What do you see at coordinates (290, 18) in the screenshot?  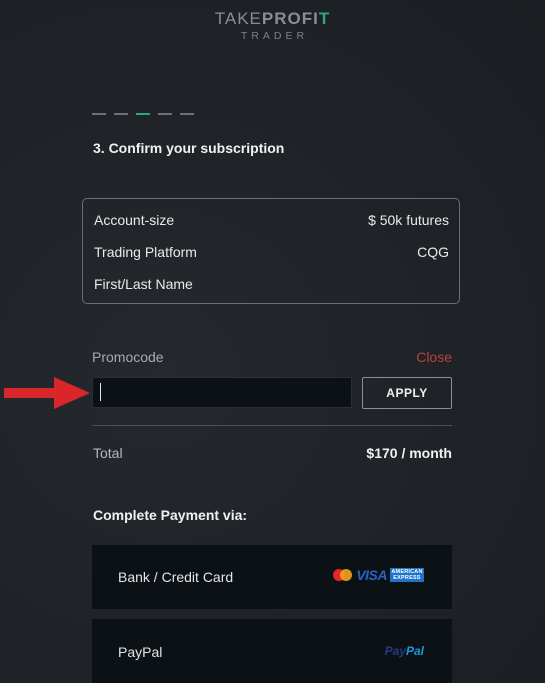 I see `logo-profit-text: PROFI` at bounding box center [290, 18].